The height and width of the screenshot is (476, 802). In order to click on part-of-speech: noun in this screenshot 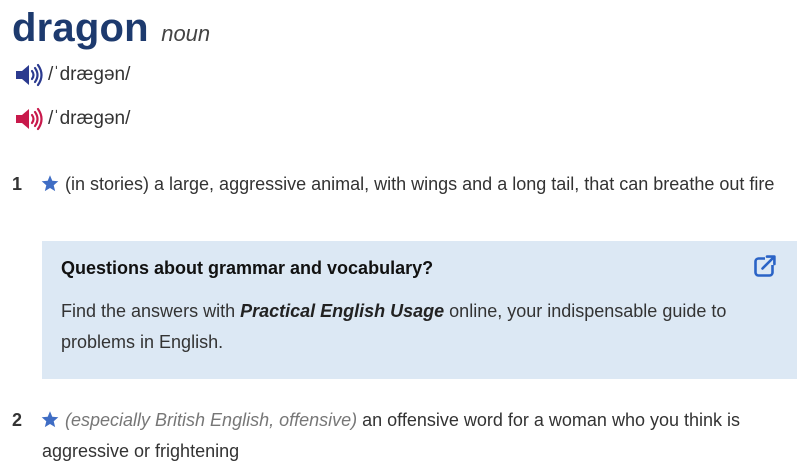, I will do `click(186, 33)`.